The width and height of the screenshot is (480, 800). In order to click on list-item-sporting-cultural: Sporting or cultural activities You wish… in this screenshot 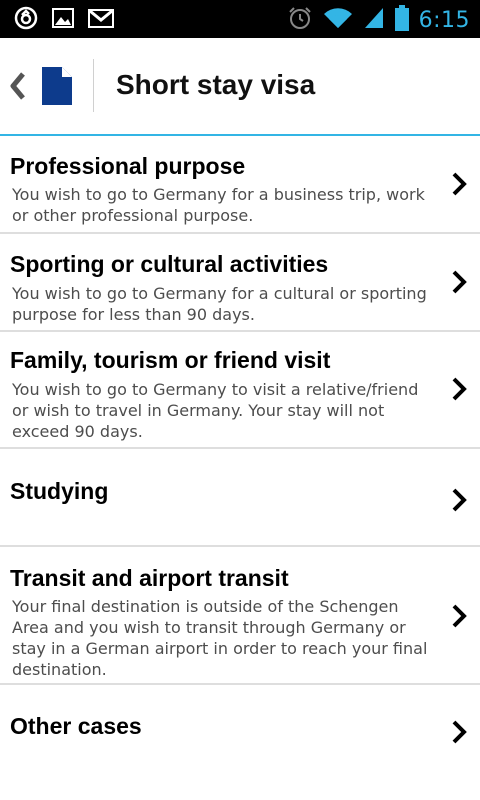, I will do `click(240, 283)`.